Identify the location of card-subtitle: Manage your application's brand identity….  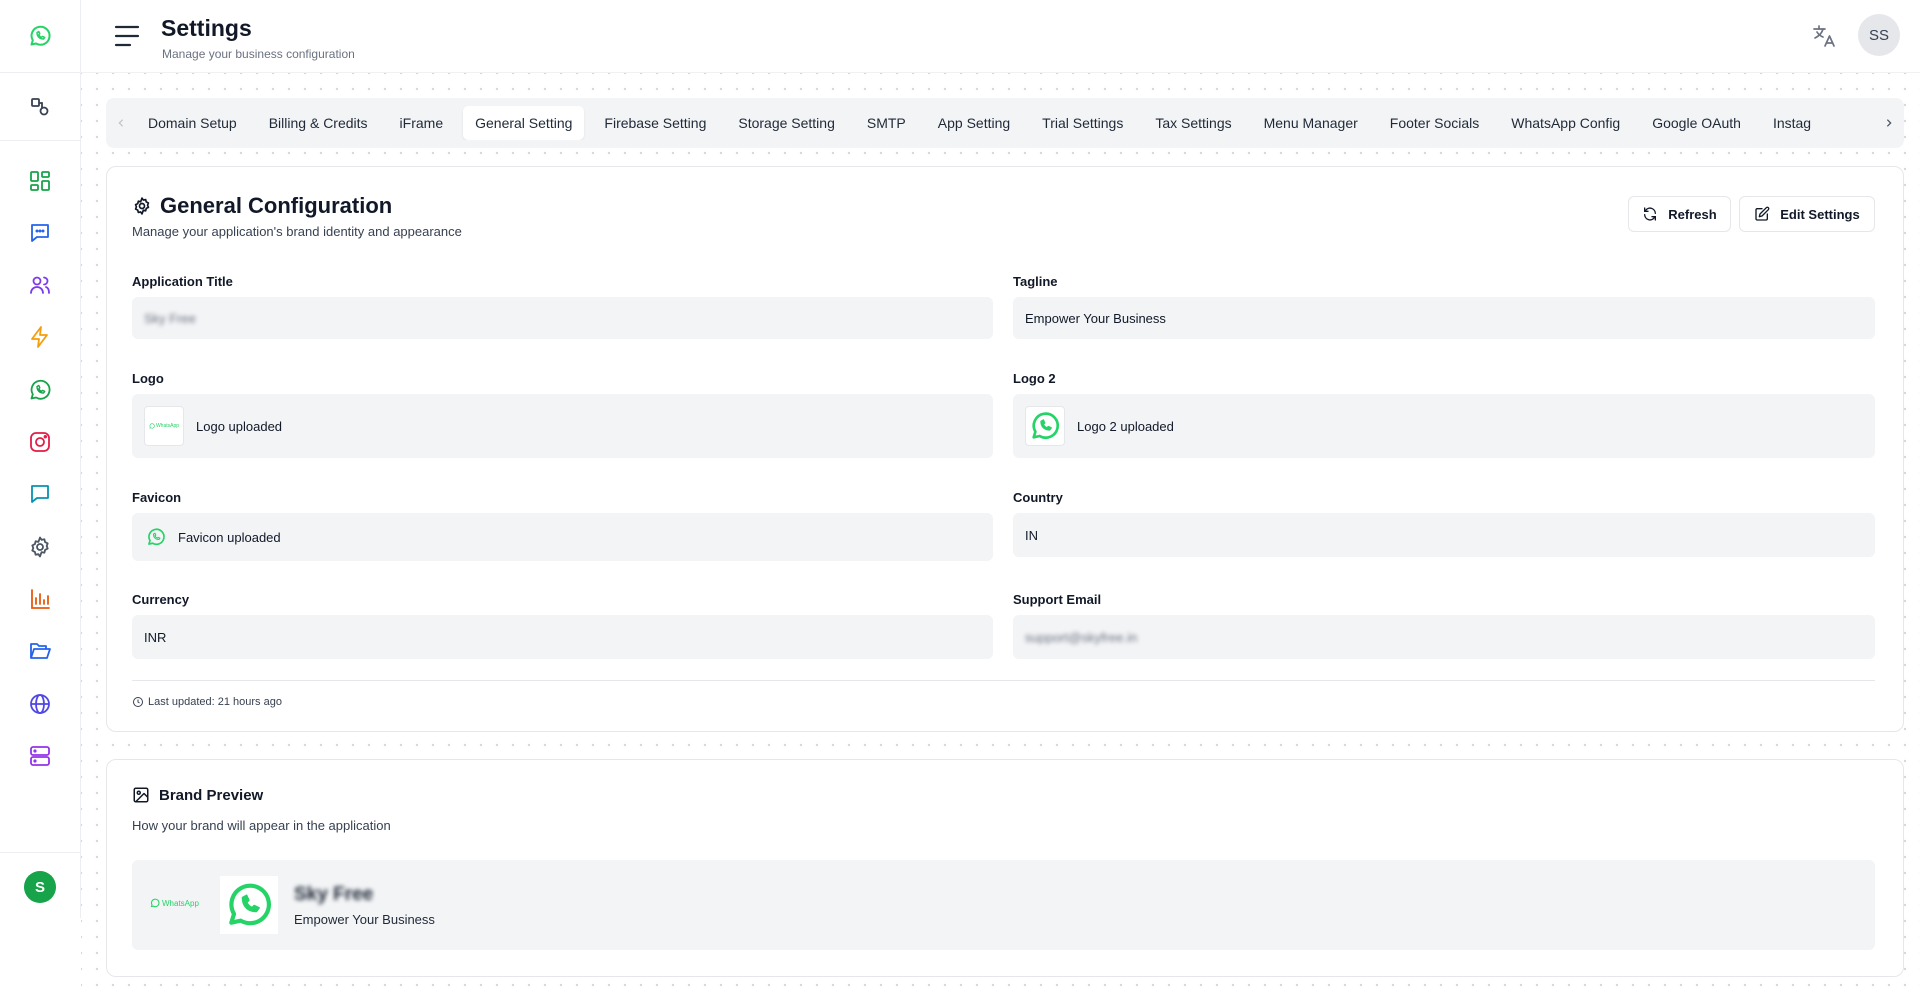
(297, 231).